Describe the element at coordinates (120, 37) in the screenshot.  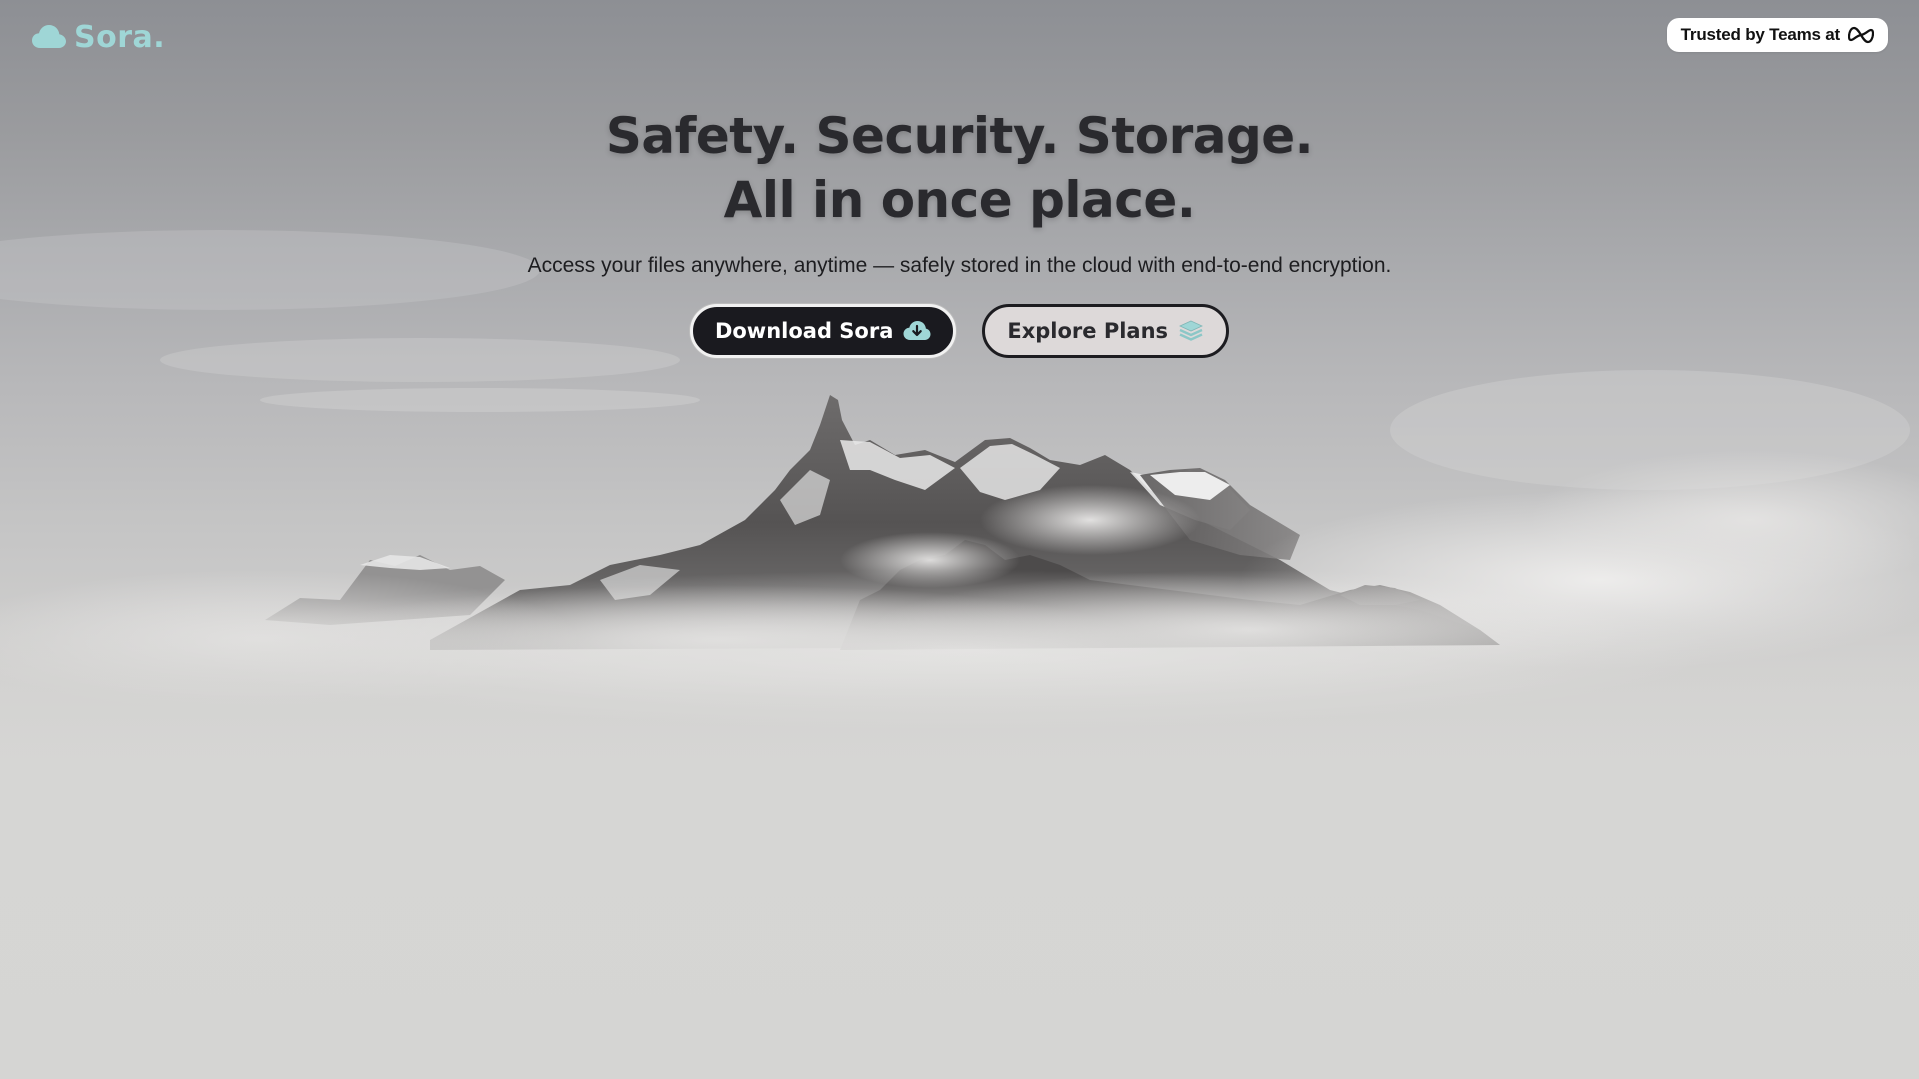
I see `brand-name: Sora.` at that location.